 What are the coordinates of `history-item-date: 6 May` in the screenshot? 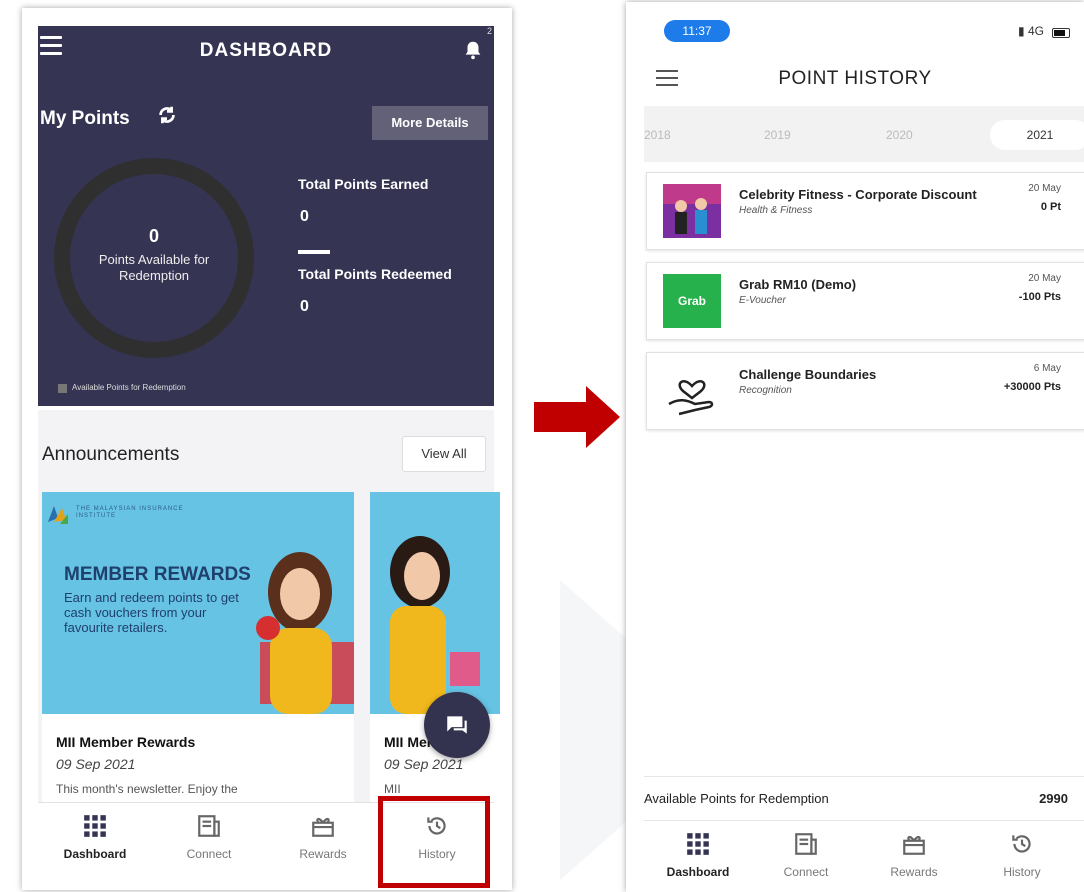 It's located at (1047, 368).